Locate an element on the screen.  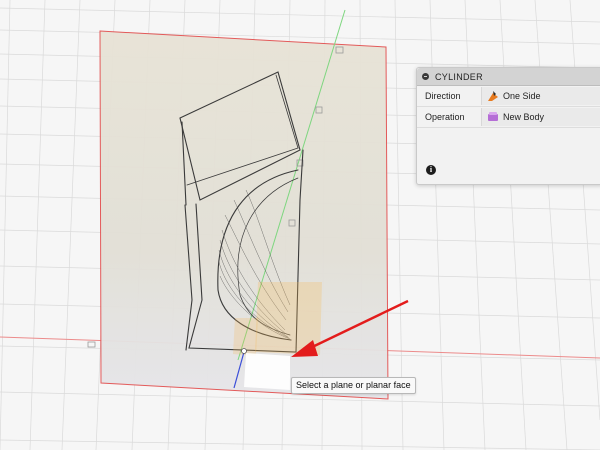
planar-face is located at coordinates (267, 371).